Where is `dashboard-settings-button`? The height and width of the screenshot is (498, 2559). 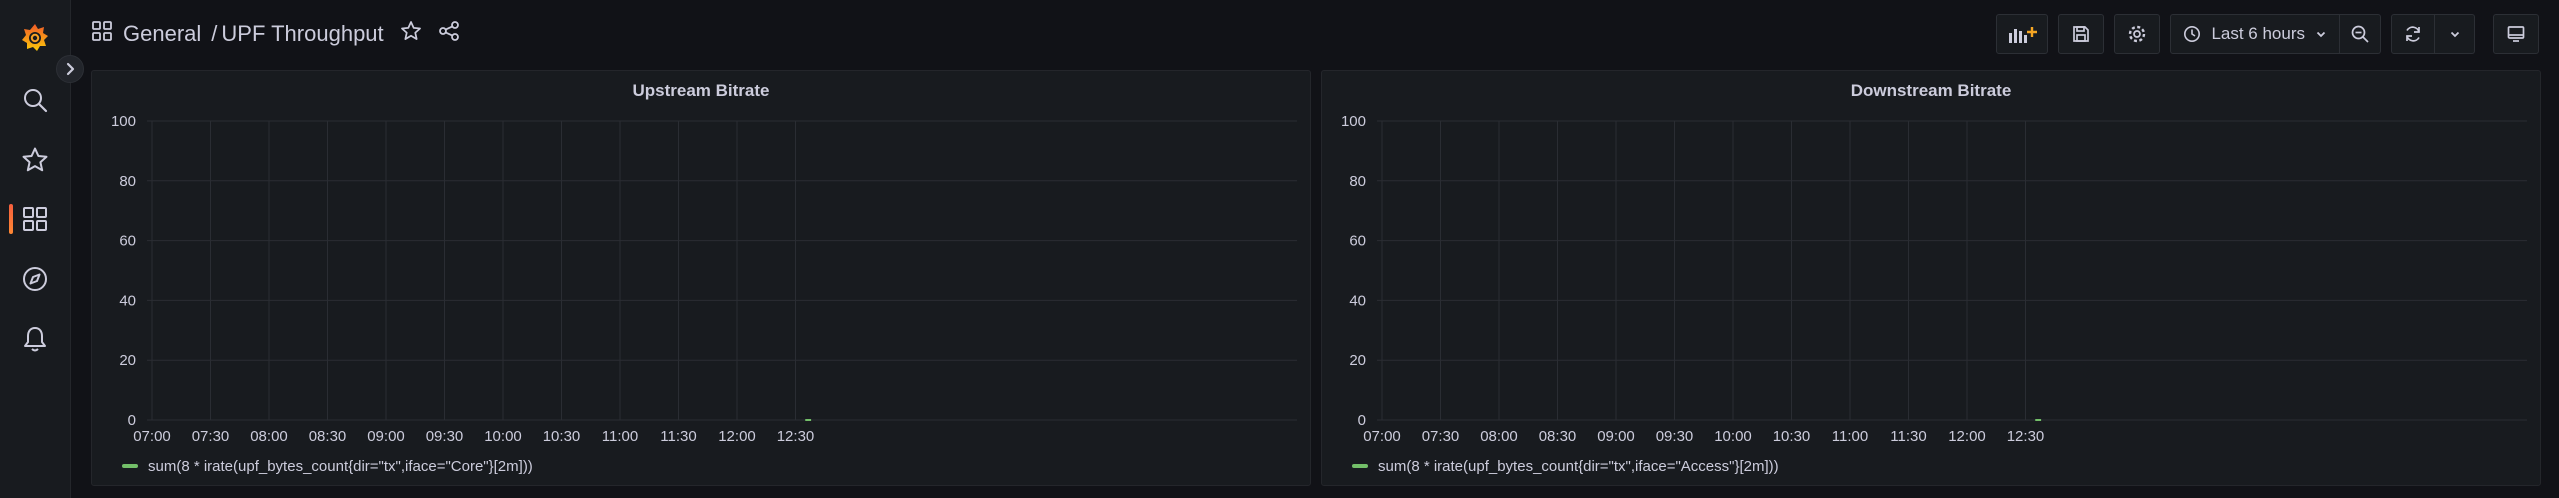 dashboard-settings-button is located at coordinates (2137, 34).